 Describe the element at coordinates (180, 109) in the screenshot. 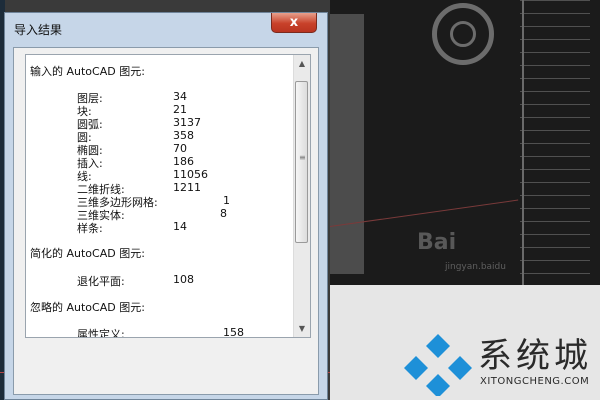

I see `row-value: 21` at that location.